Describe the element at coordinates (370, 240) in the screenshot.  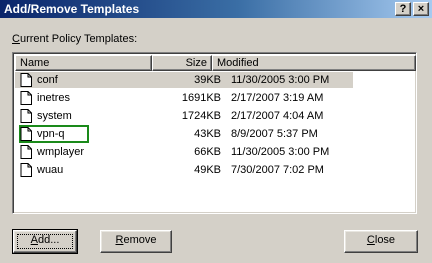
I see `close-button-accel: C` at that location.